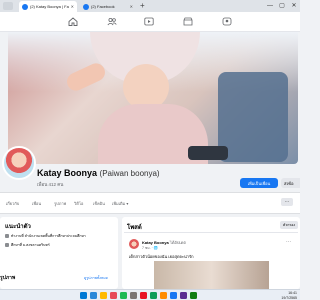  What do you see at coordinates (36, 203) in the screenshot?
I see `tab-friends: เพื่อน` at bounding box center [36, 203].